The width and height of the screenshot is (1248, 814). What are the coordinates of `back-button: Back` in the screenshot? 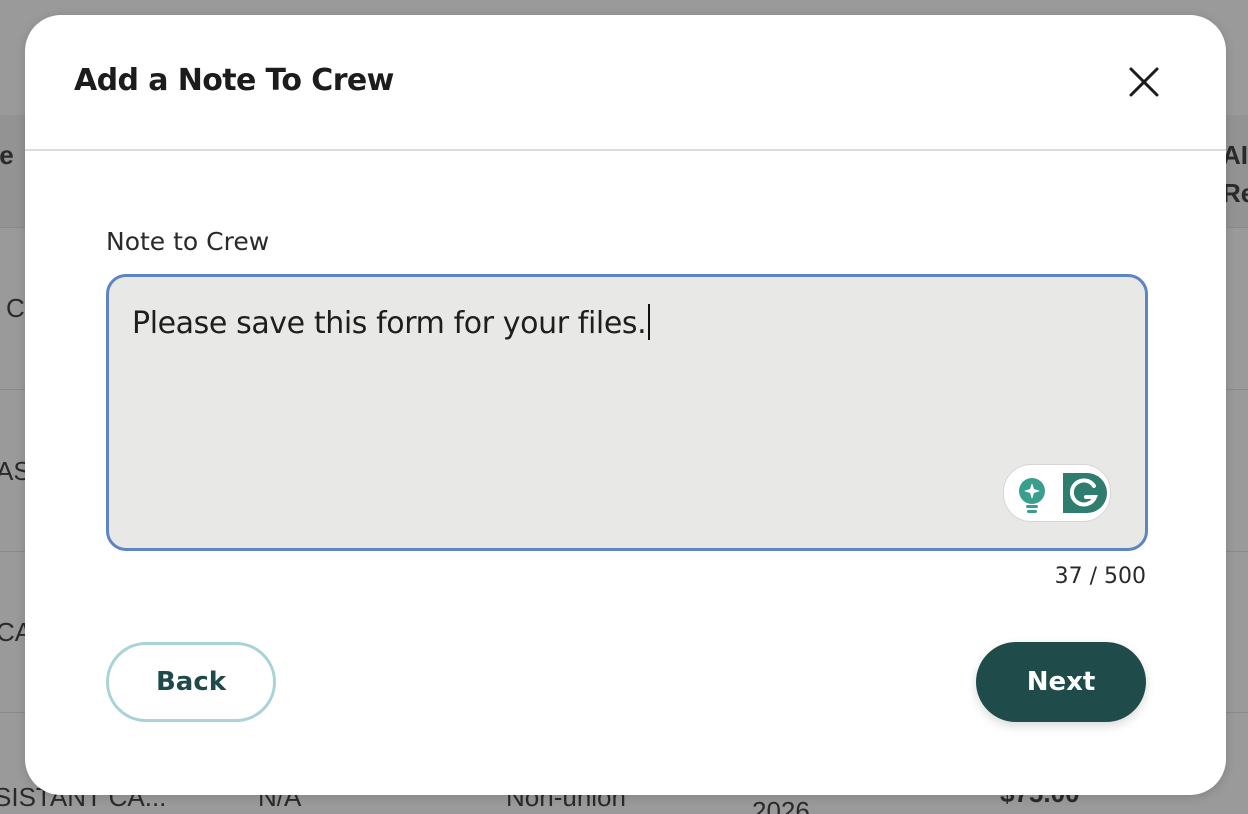 It's located at (191, 682).